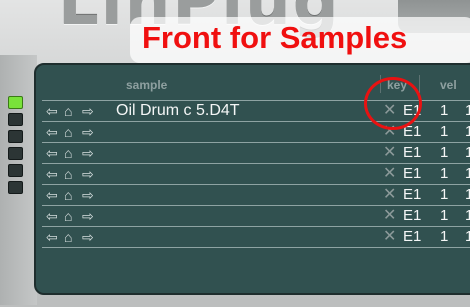  Describe the element at coordinates (393, 103) in the screenshot. I see `red-circle-annotation` at that location.